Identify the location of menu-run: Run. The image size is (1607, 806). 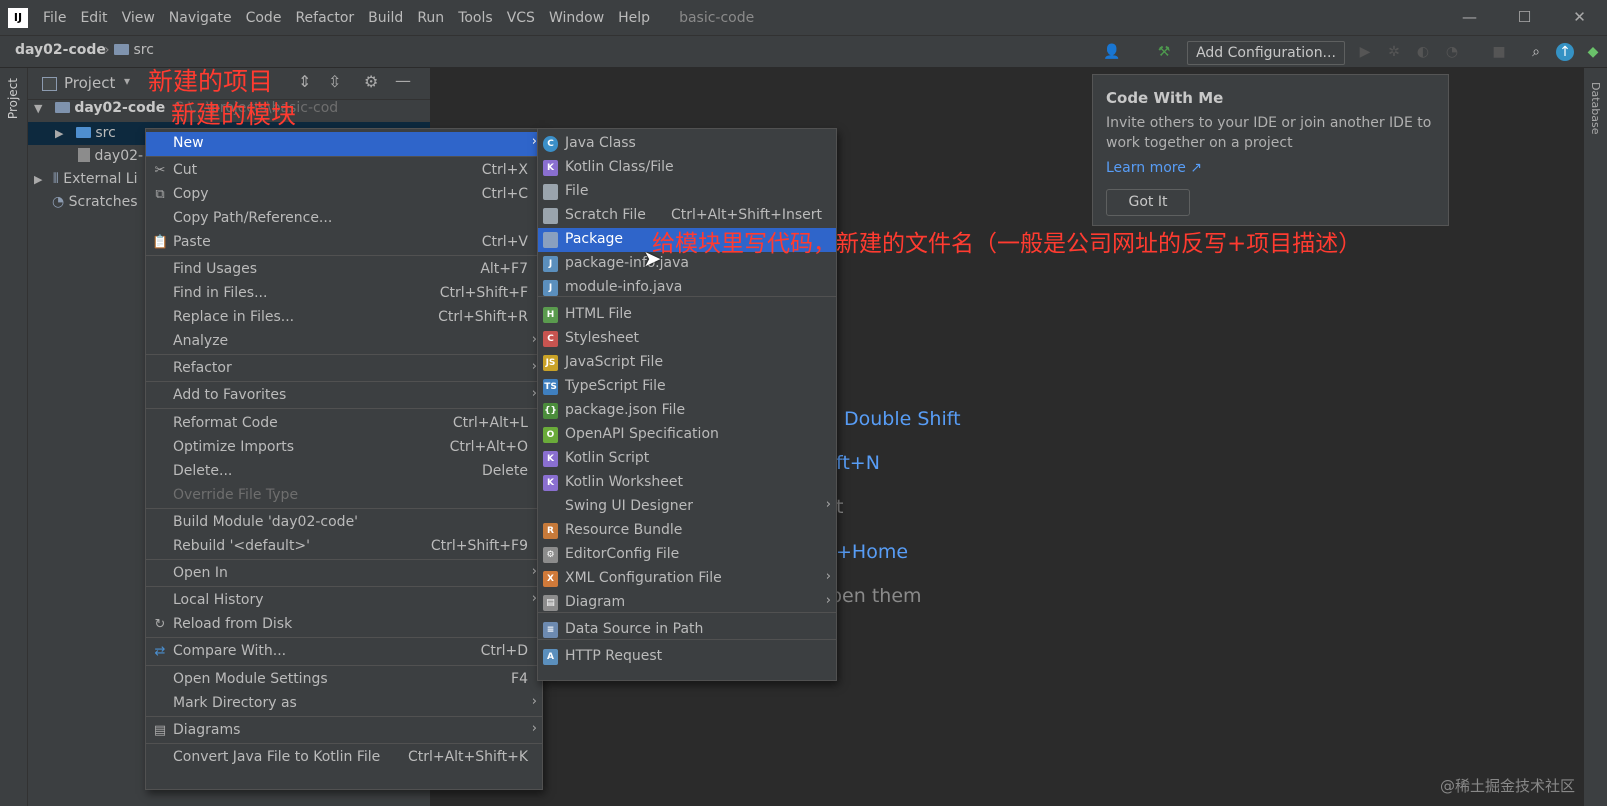
(430, 18).